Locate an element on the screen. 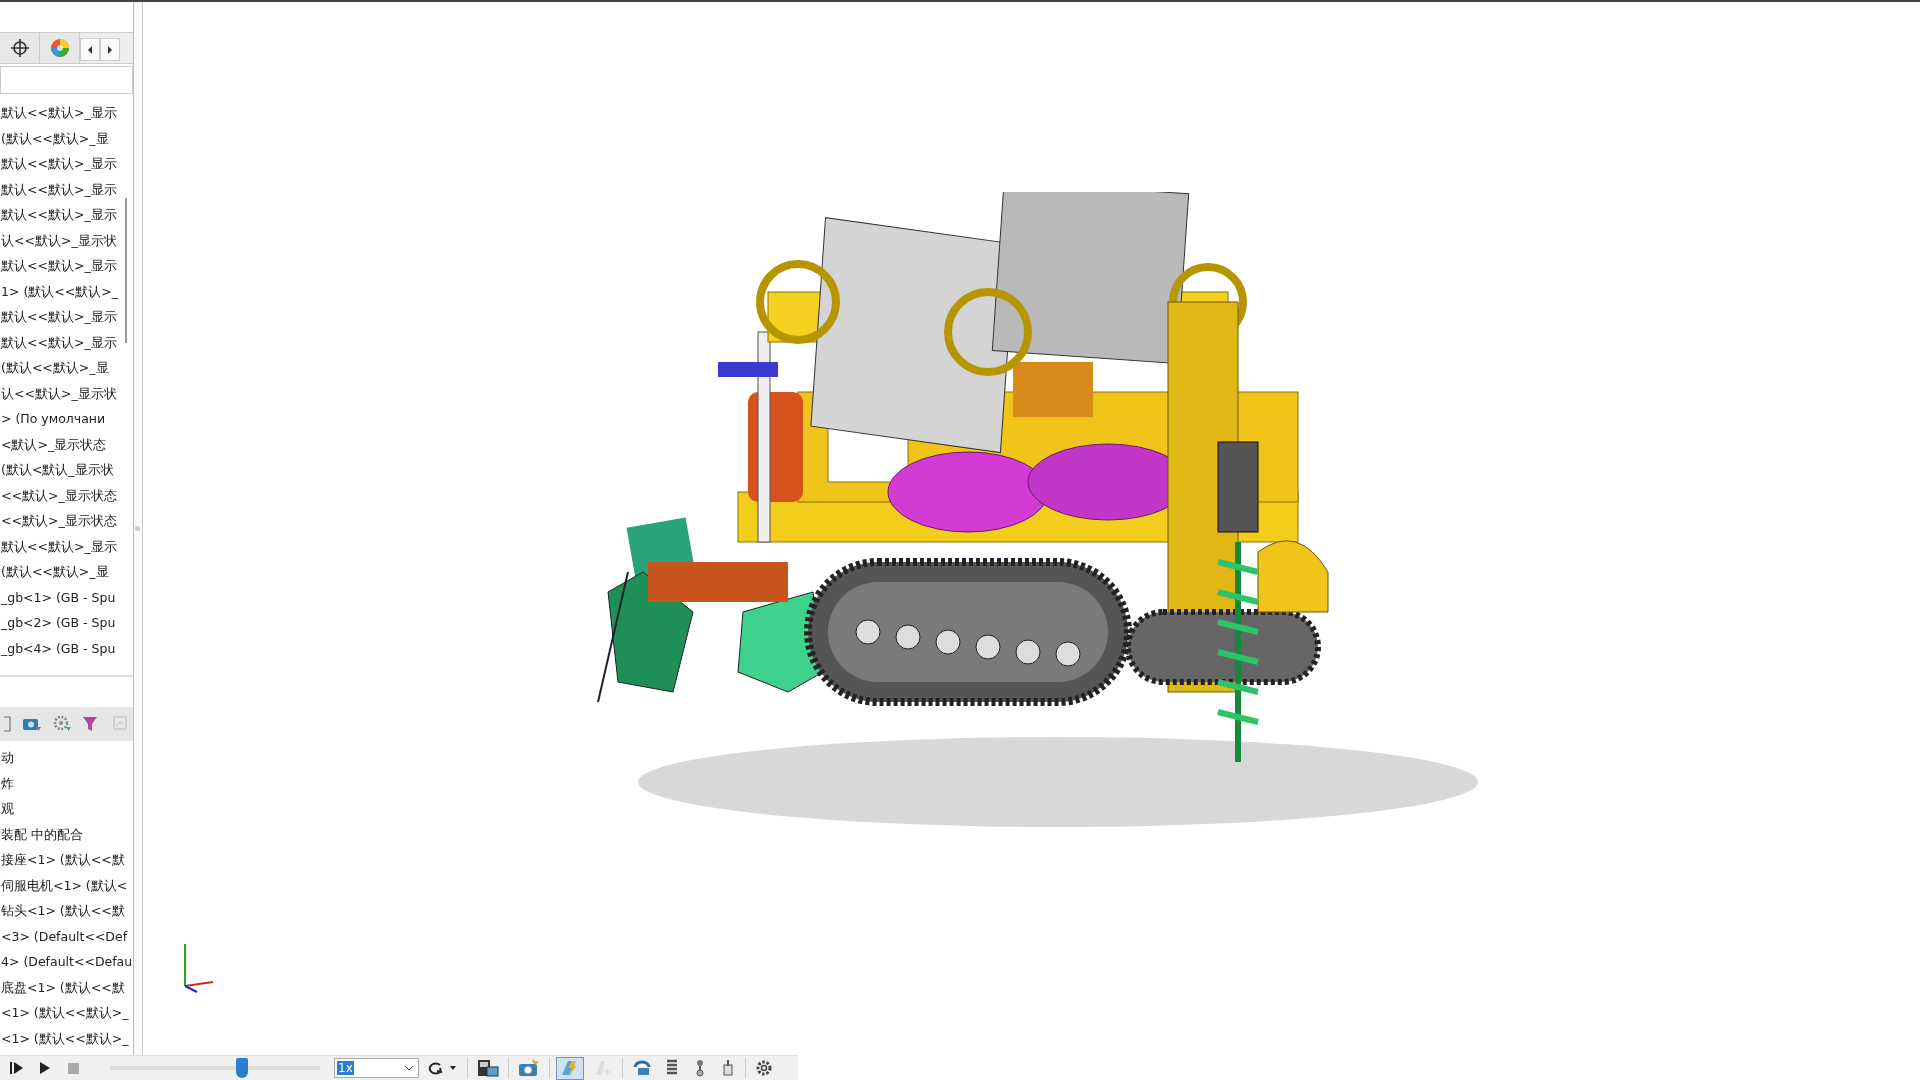 This screenshot has height=1080, width=1920. tree-item: 钻头<1> (默认<<默 is located at coordinates (66, 911).